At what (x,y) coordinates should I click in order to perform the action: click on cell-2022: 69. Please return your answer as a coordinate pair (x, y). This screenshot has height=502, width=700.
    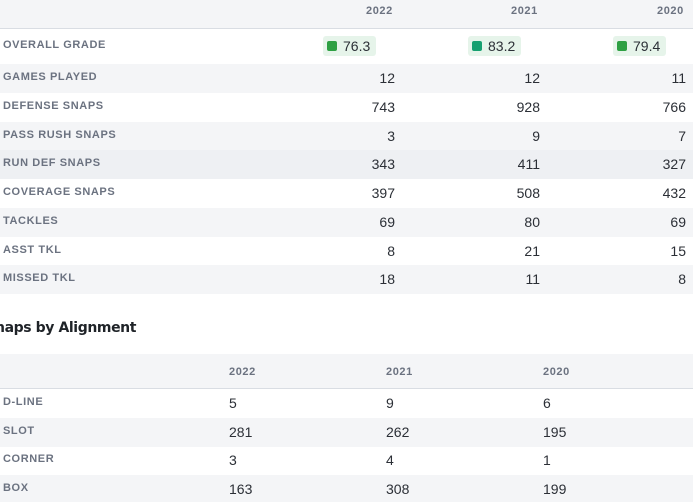
    Looking at the image, I should click on (387, 222).